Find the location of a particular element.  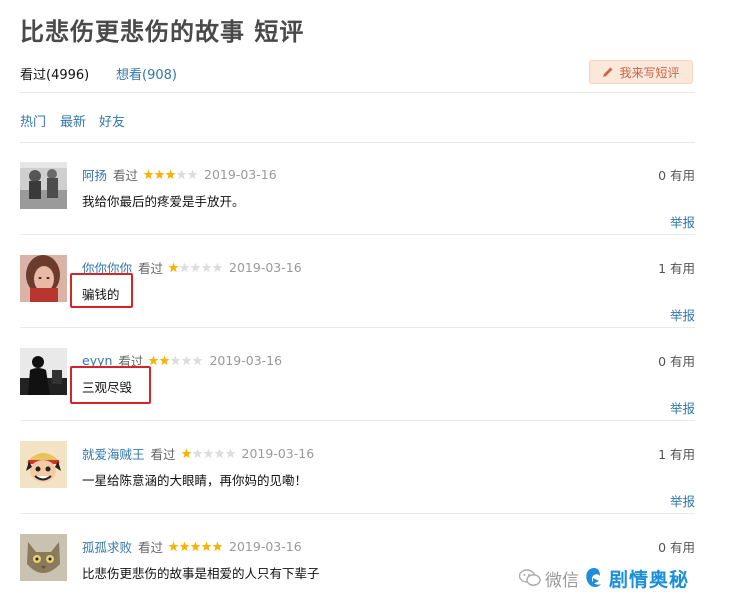

watermark-prefix: 微信 is located at coordinates (562, 580).